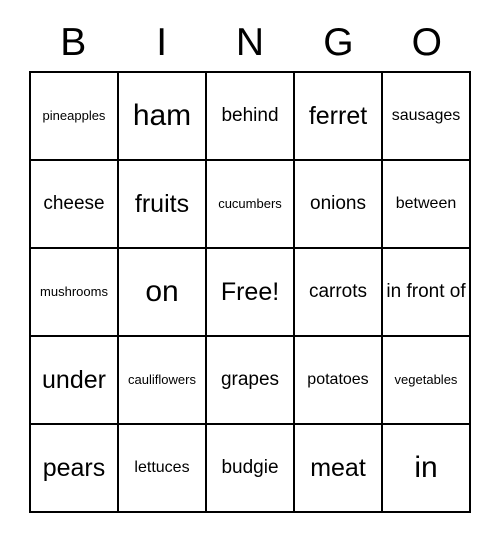 The height and width of the screenshot is (544, 500). I want to click on bingo-cell: vegetables, so click(427, 381).